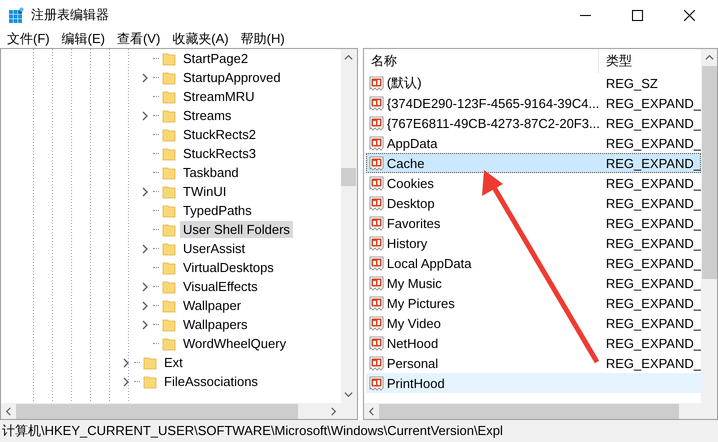 This screenshot has height=442, width=718. What do you see at coordinates (232, 77) in the screenshot?
I see `tree-item: StartupApproved` at bounding box center [232, 77].